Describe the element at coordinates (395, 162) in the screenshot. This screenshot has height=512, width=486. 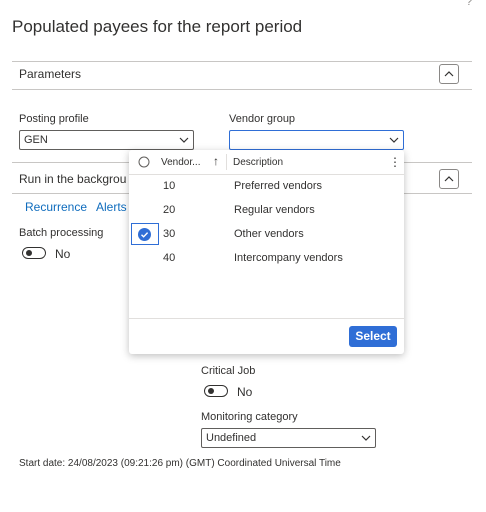
I see `more-vertical-icon: ⋮` at that location.